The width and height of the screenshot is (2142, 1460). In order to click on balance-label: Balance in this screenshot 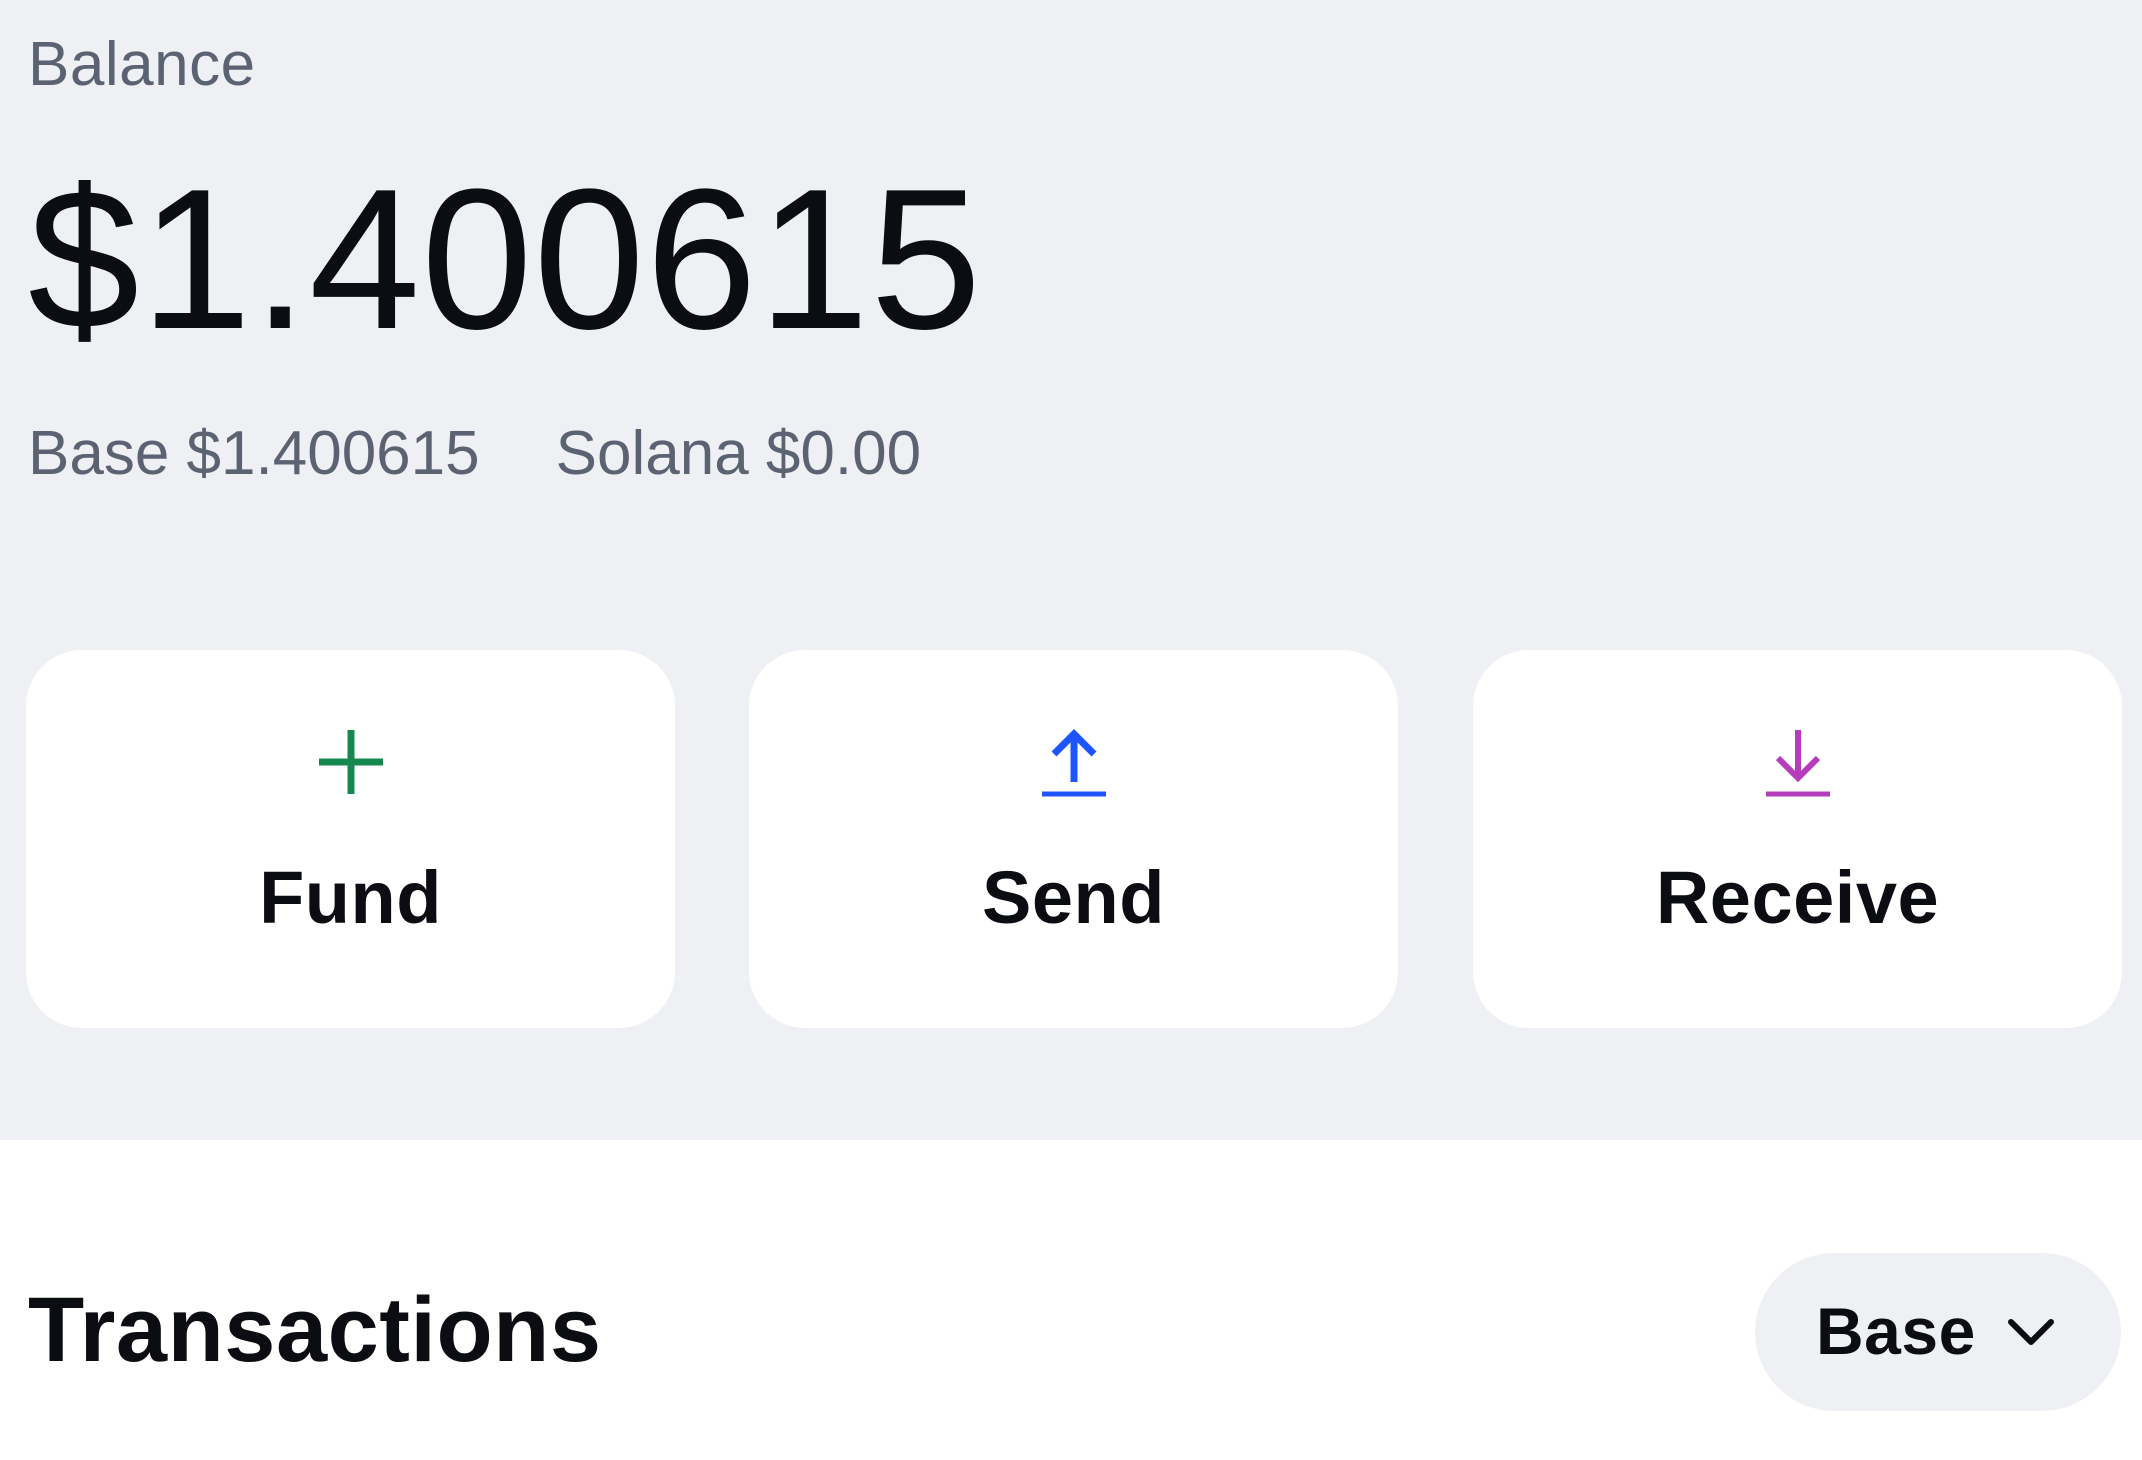, I will do `click(142, 64)`.